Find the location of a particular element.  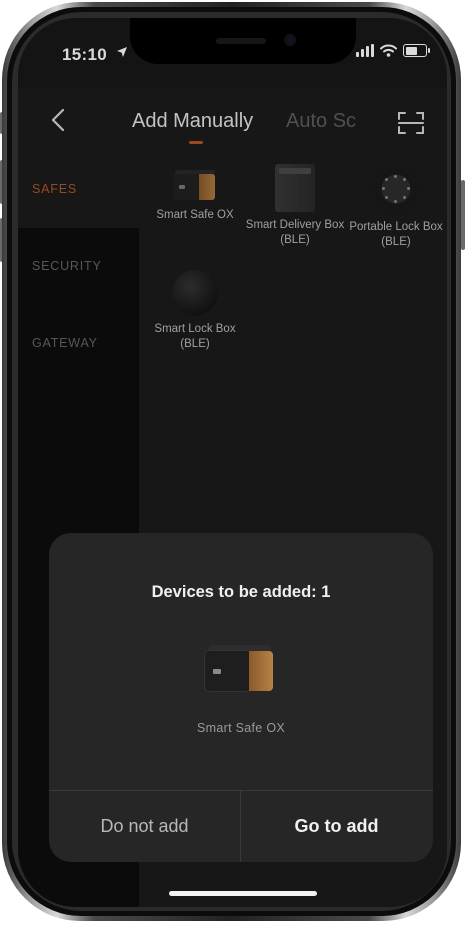

dialog-title: Devices to be added: 1 is located at coordinates (241, 592).